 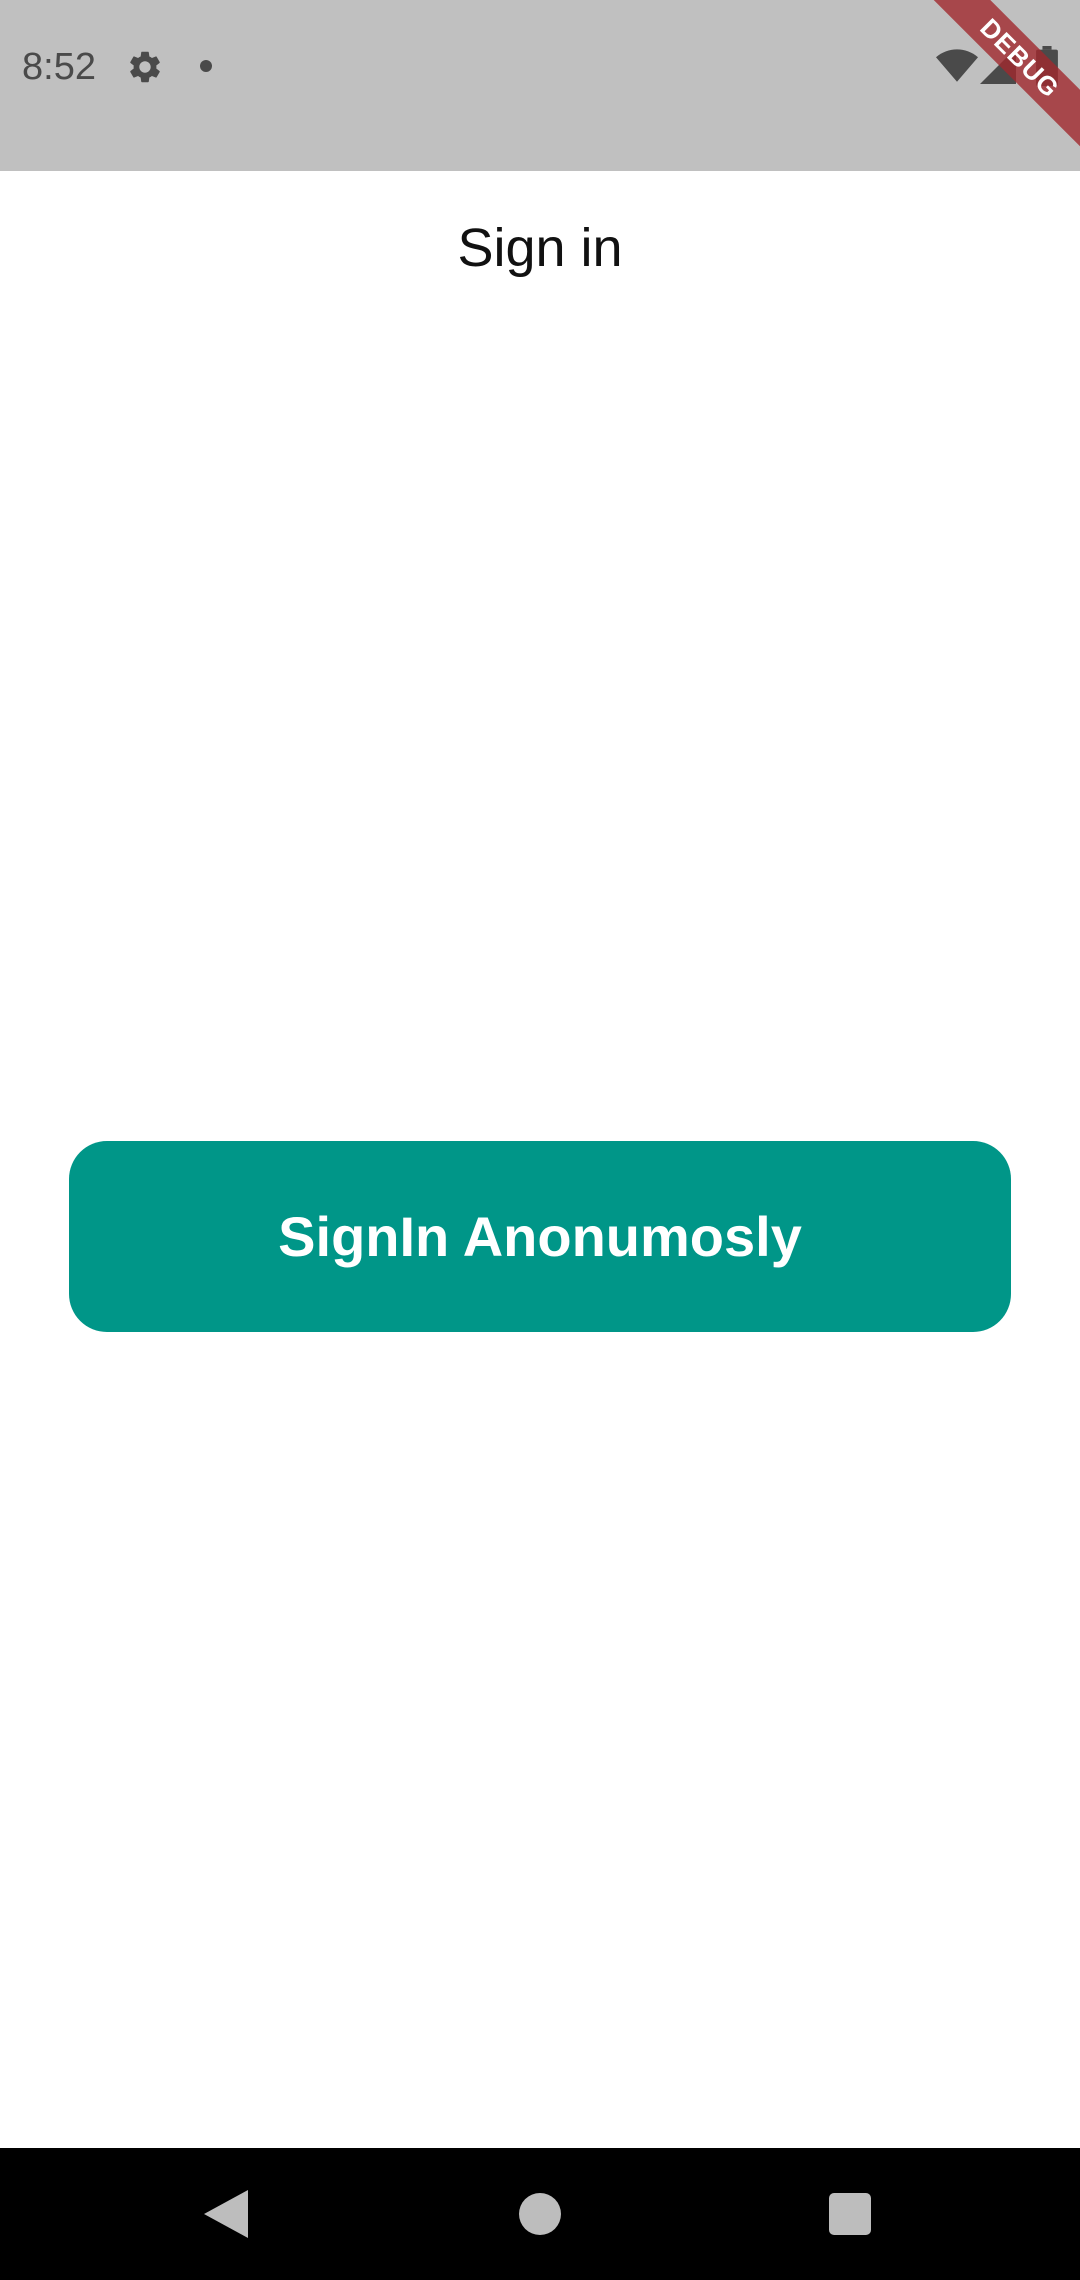 I want to click on signin-anonymously-button: SignIn Anonumosly, so click(x=540, y=1236).